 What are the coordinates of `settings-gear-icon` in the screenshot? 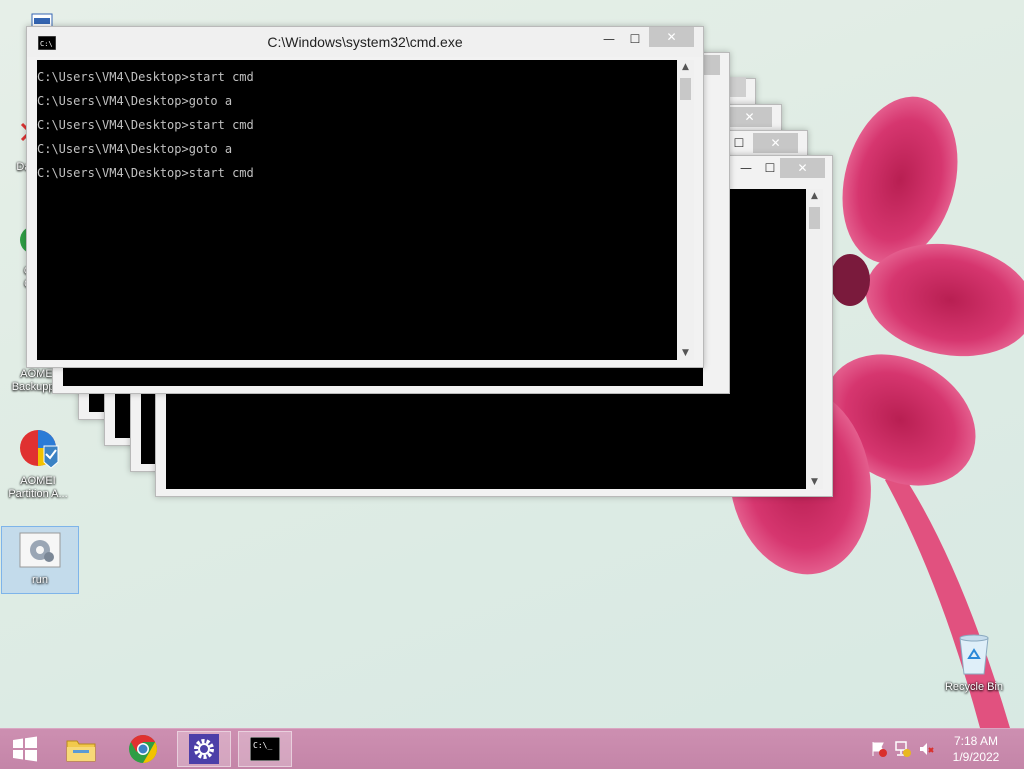 It's located at (204, 749).